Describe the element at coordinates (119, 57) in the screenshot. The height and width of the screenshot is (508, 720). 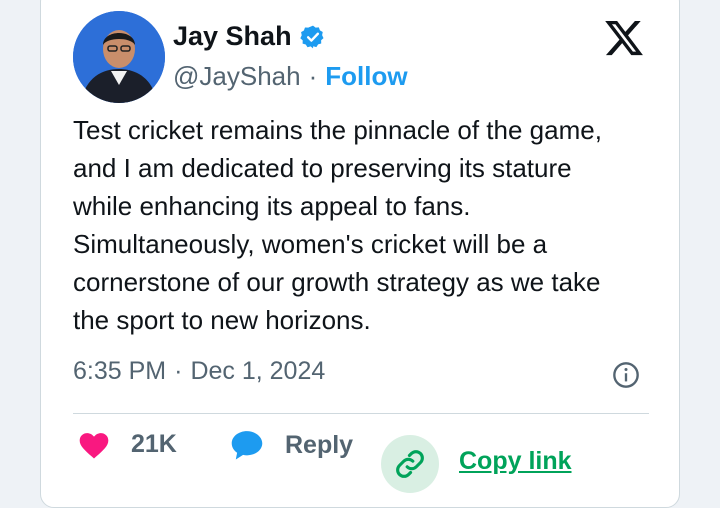
I see `avatar` at that location.